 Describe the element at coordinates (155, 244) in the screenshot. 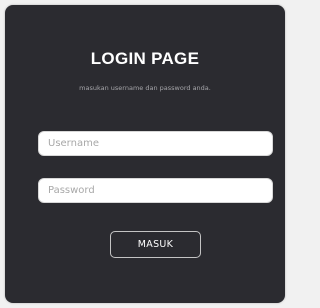

I see `login-submit-button: MASUK` at that location.